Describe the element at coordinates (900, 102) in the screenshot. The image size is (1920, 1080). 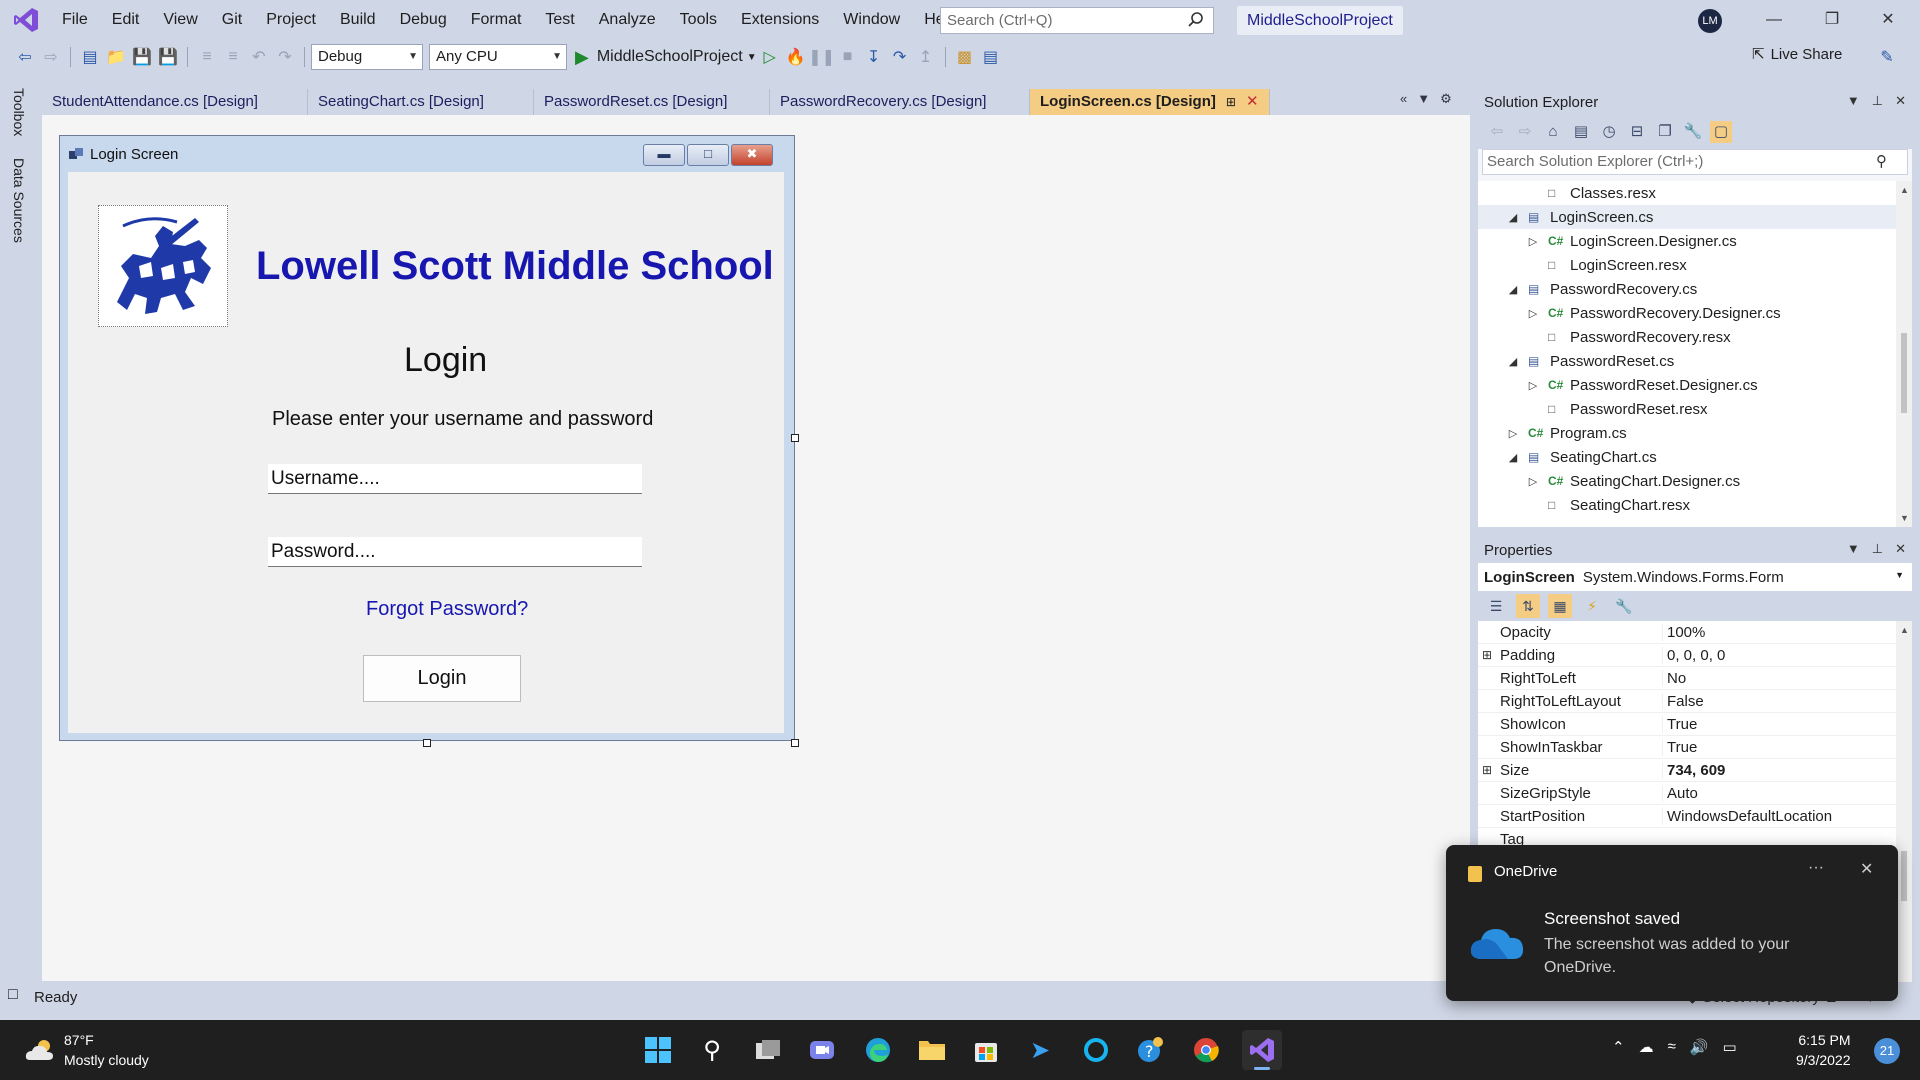
I see `tab-password-recovery-design: PasswordRecovery.cs [Design]` at that location.